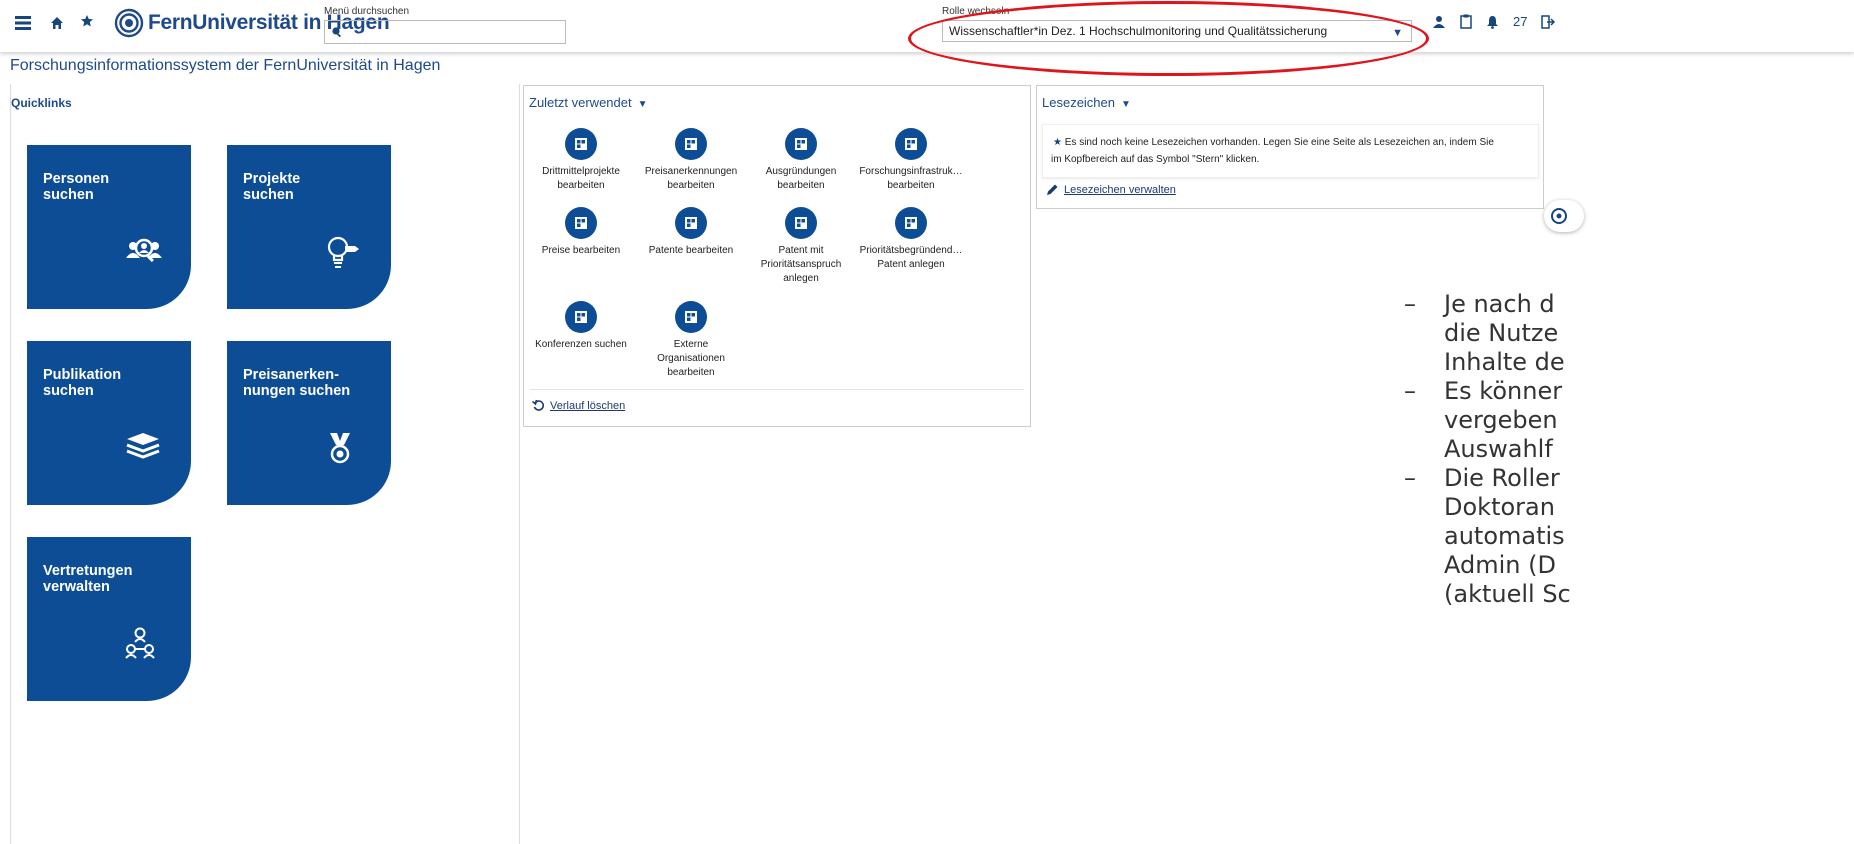  Describe the element at coordinates (272, 187) in the screenshot. I see `tile-label: Projekte suchen` at that location.